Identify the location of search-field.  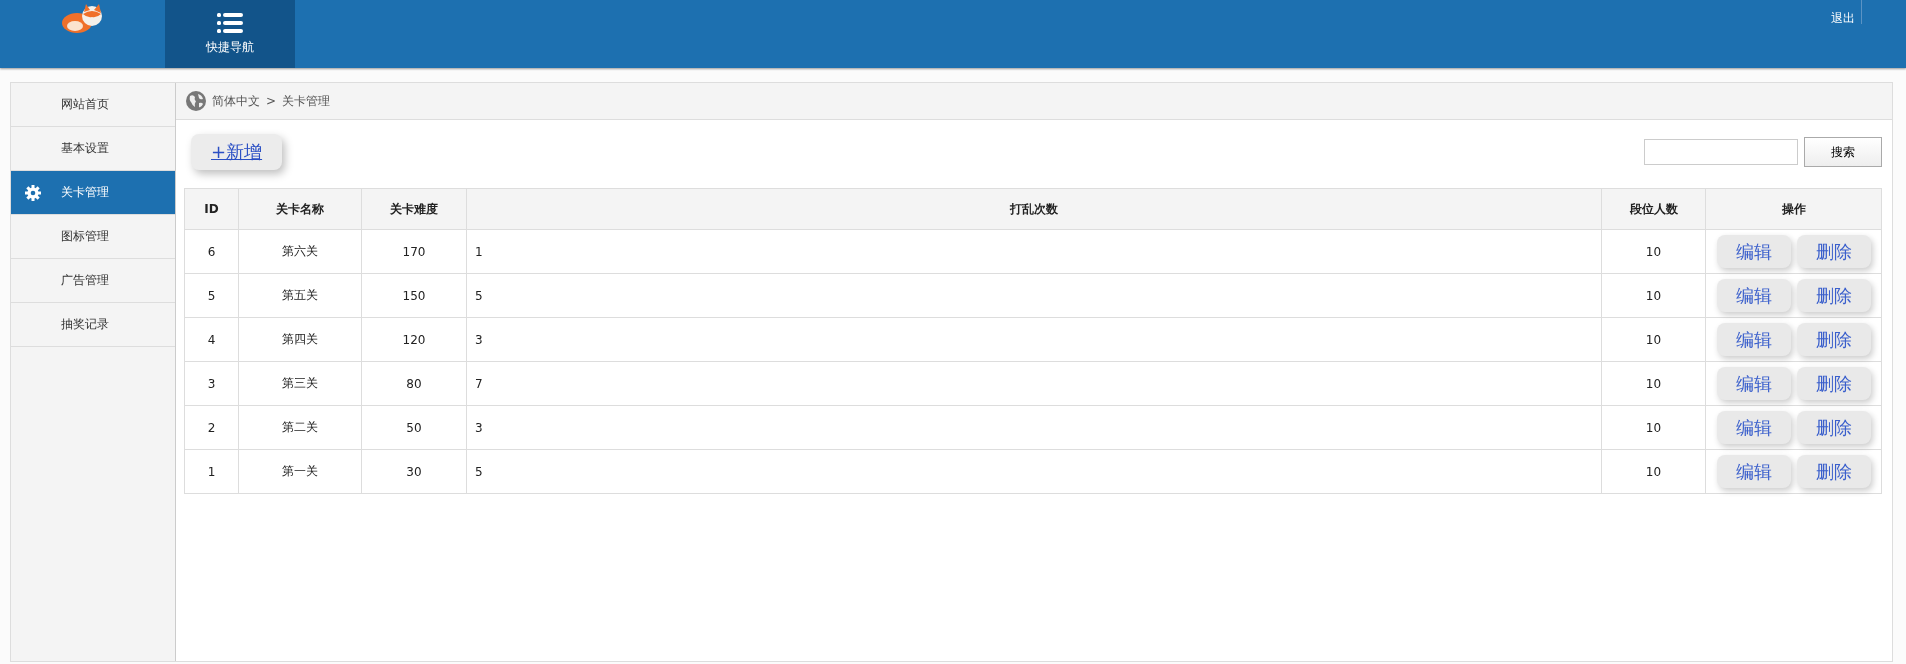
(1721, 152).